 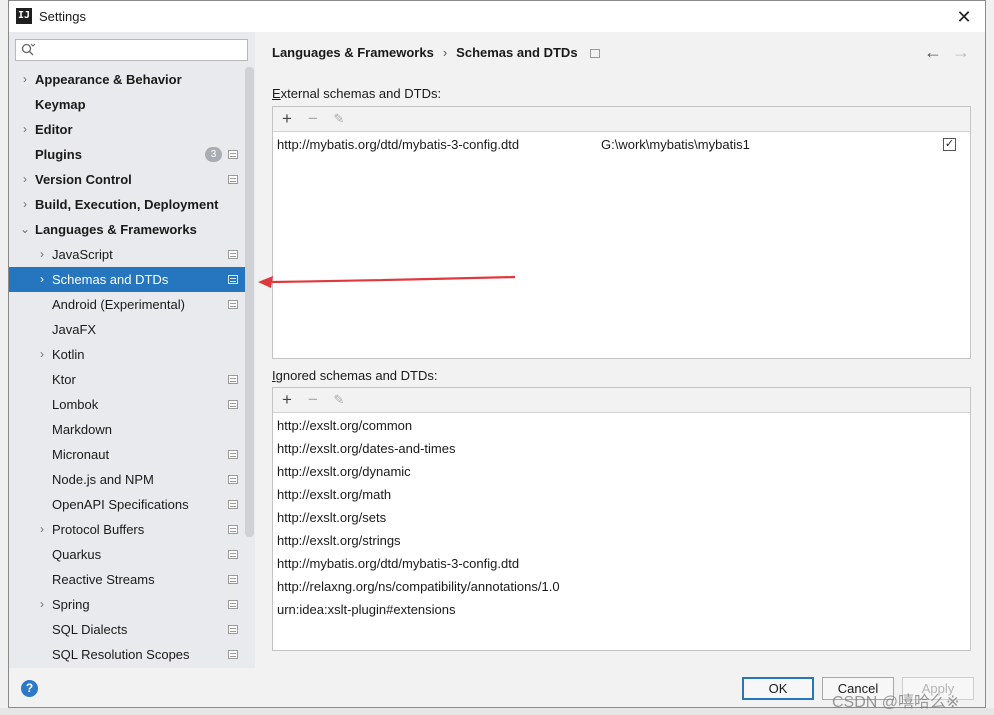 What do you see at coordinates (25, 229) in the screenshot?
I see `chevron-down-icon: ⌄` at bounding box center [25, 229].